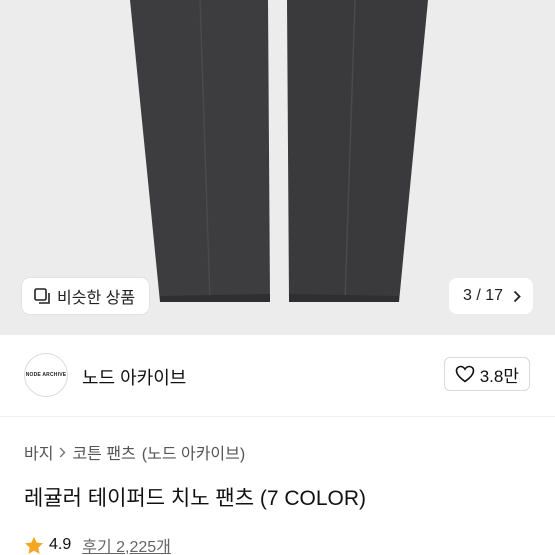 The image size is (555, 555). I want to click on breadcrumb: 바지 코튼 팬츠 (노드 아카이브), so click(134, 452).